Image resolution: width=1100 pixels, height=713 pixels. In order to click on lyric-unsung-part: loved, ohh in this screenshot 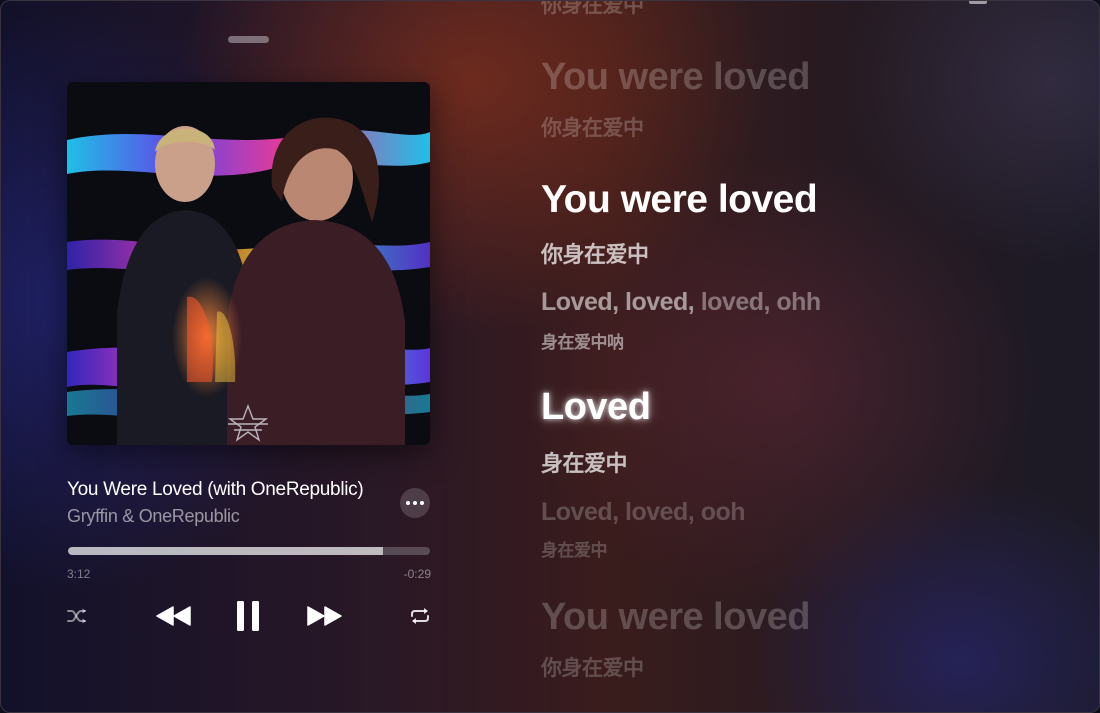, I will do `click(761, 302)`.